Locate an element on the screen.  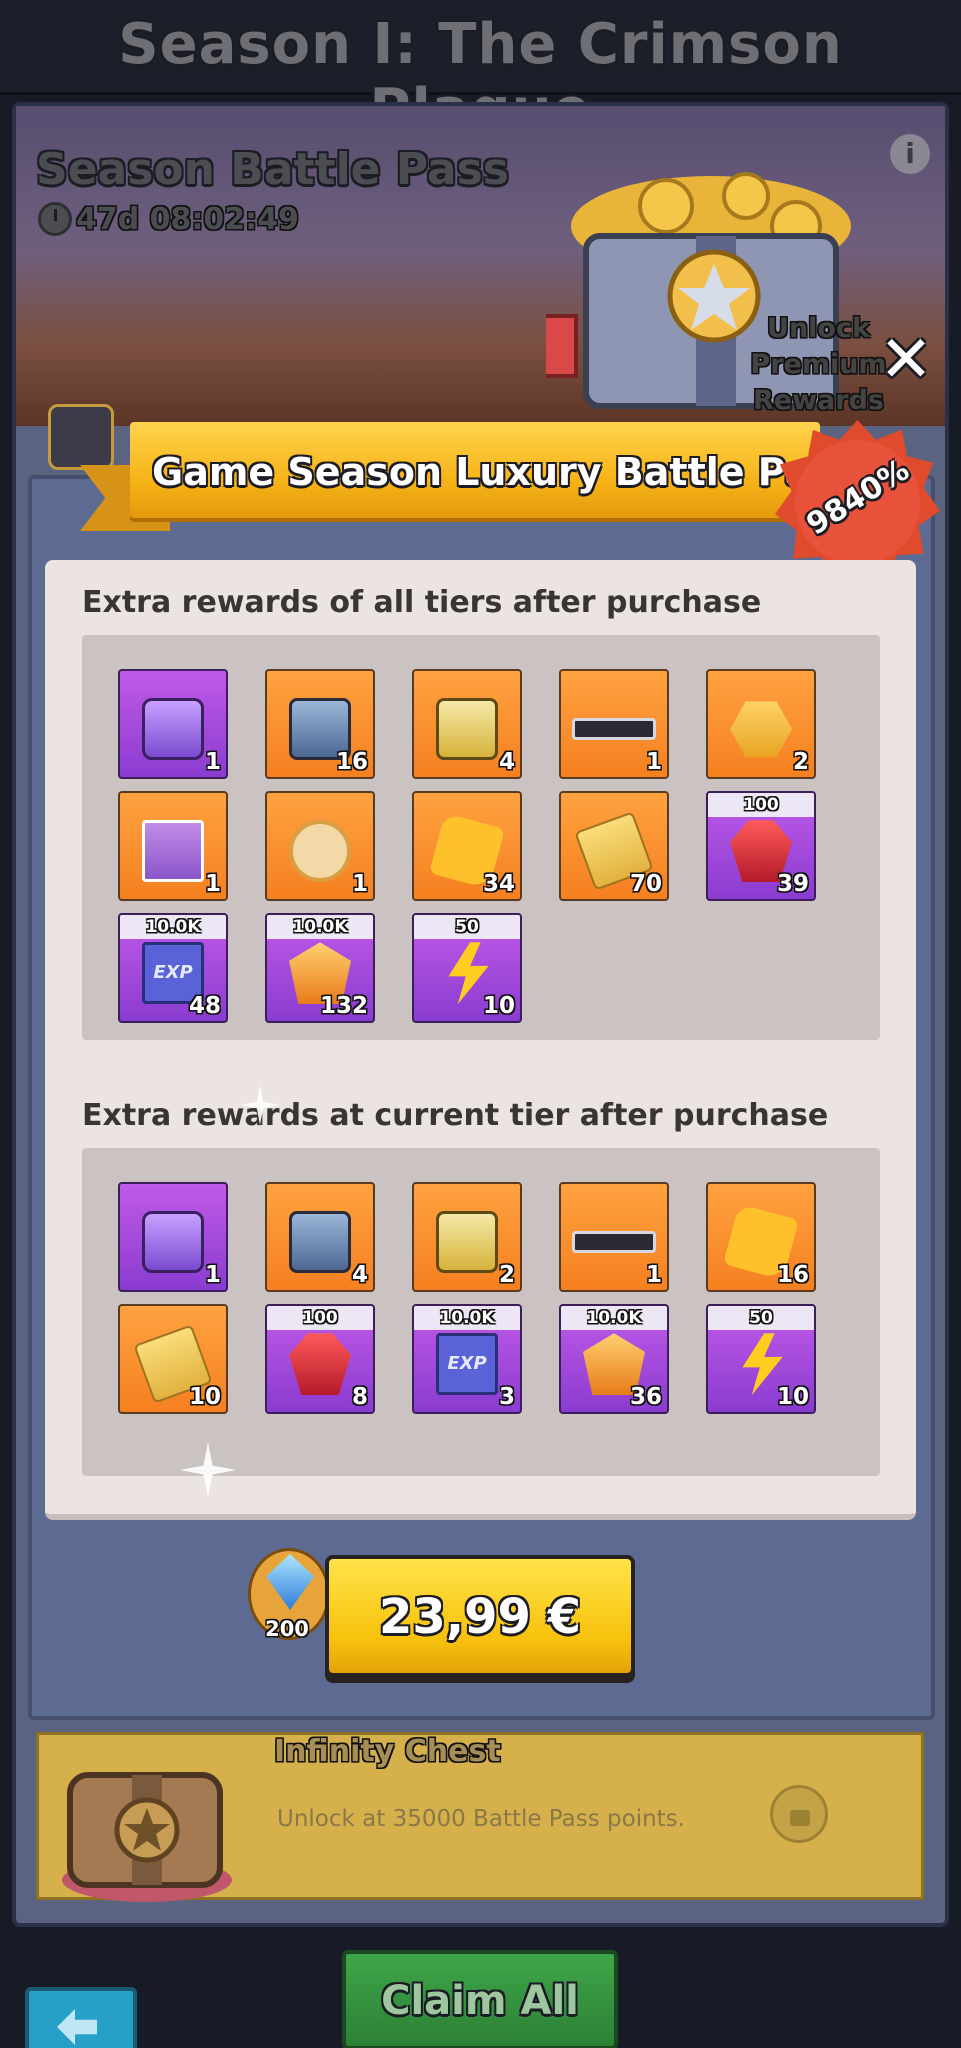
season-timer: 47d 08:02:49 is located at coordinates (187, 219).